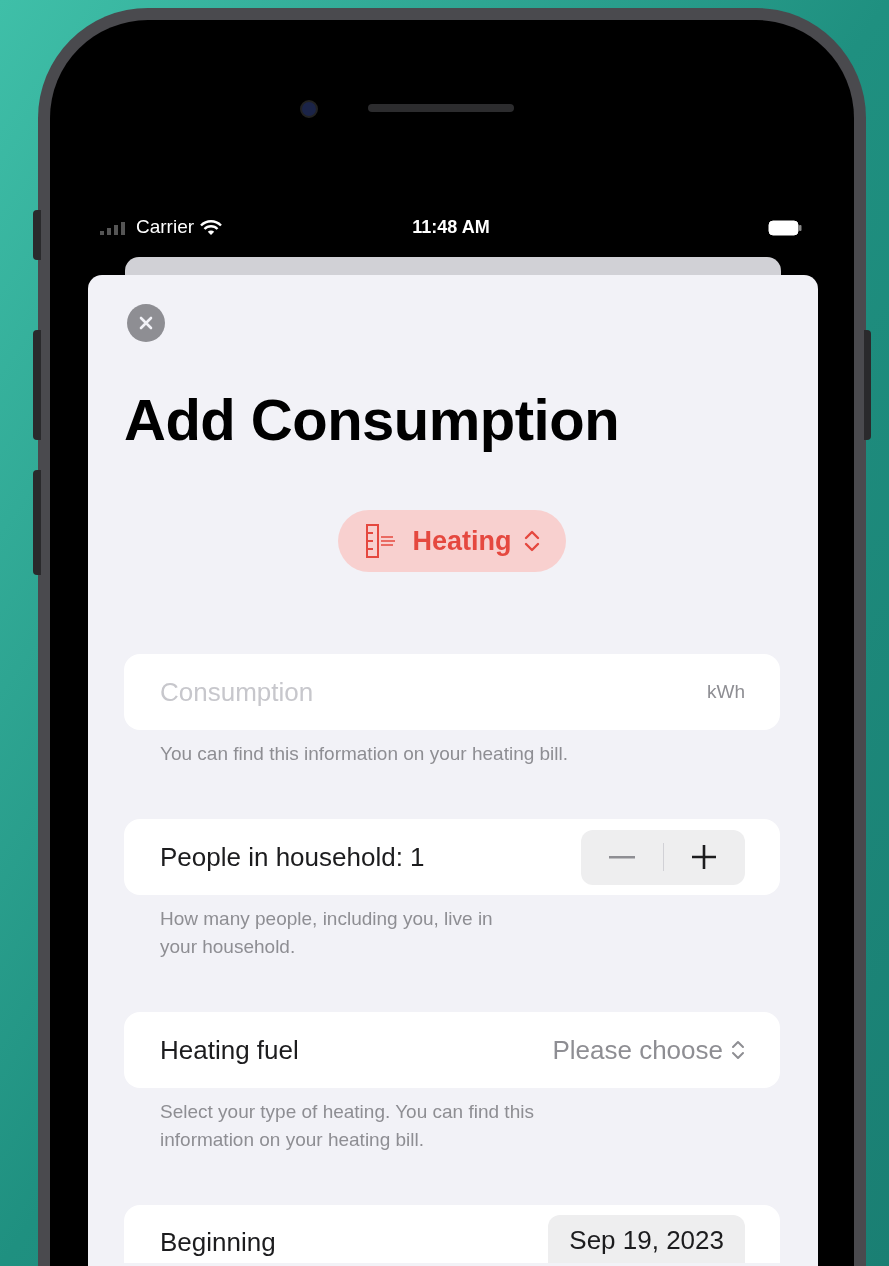 The height and width of the screenshot is (1266, 889). What do you see at coordinates (293, 857) in the screenshot?
I see `row-label: People in household: 1` at bounding box center [293, 857].